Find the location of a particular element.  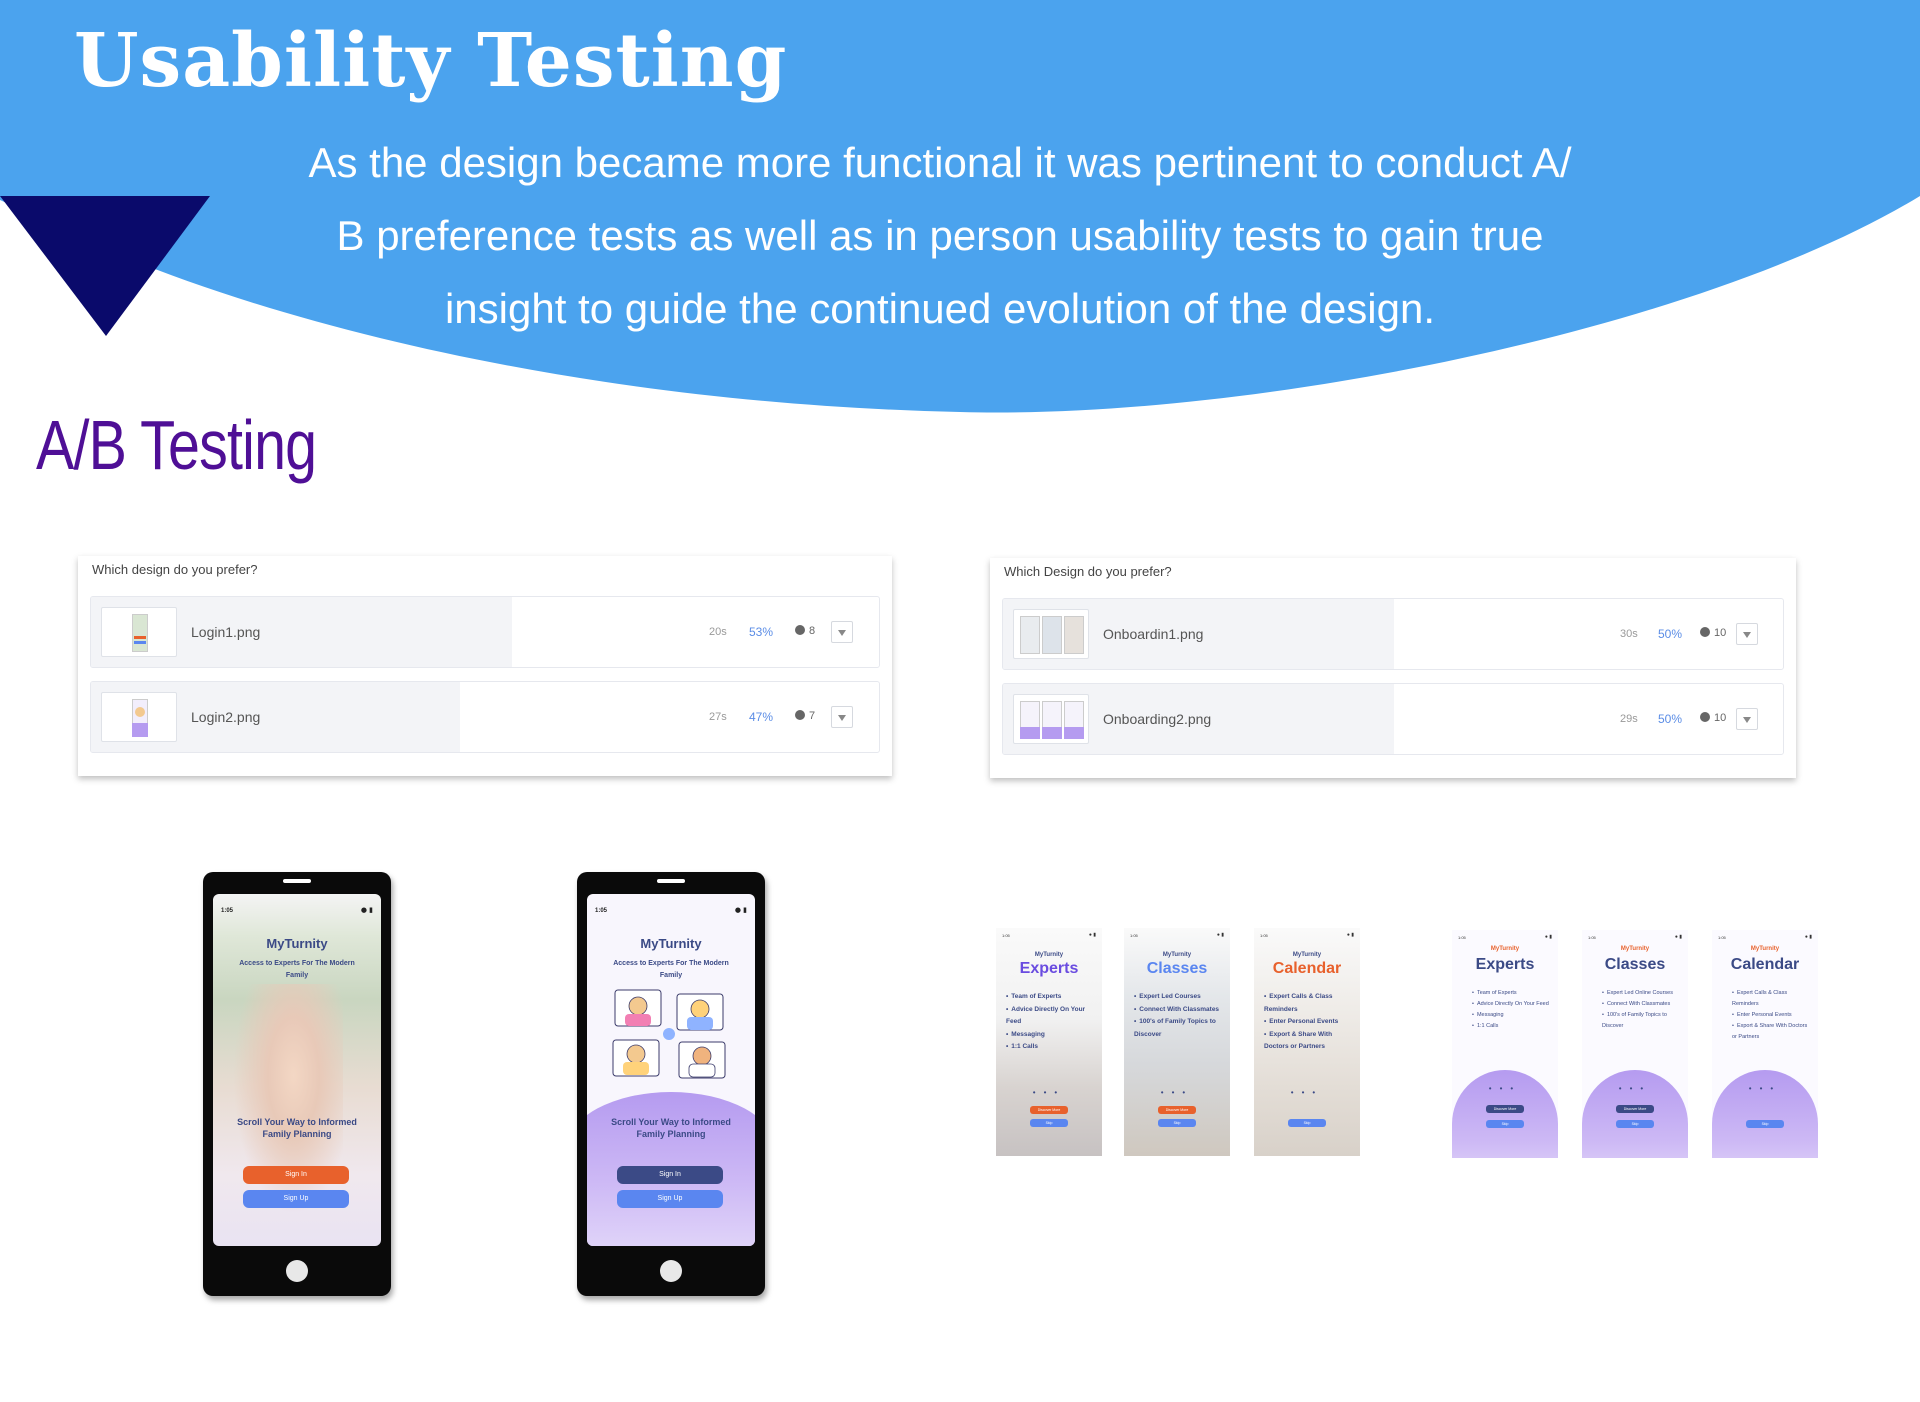

survey-option-row: Login1.png 20s 53% 8 is located at coordinates (485, 632).